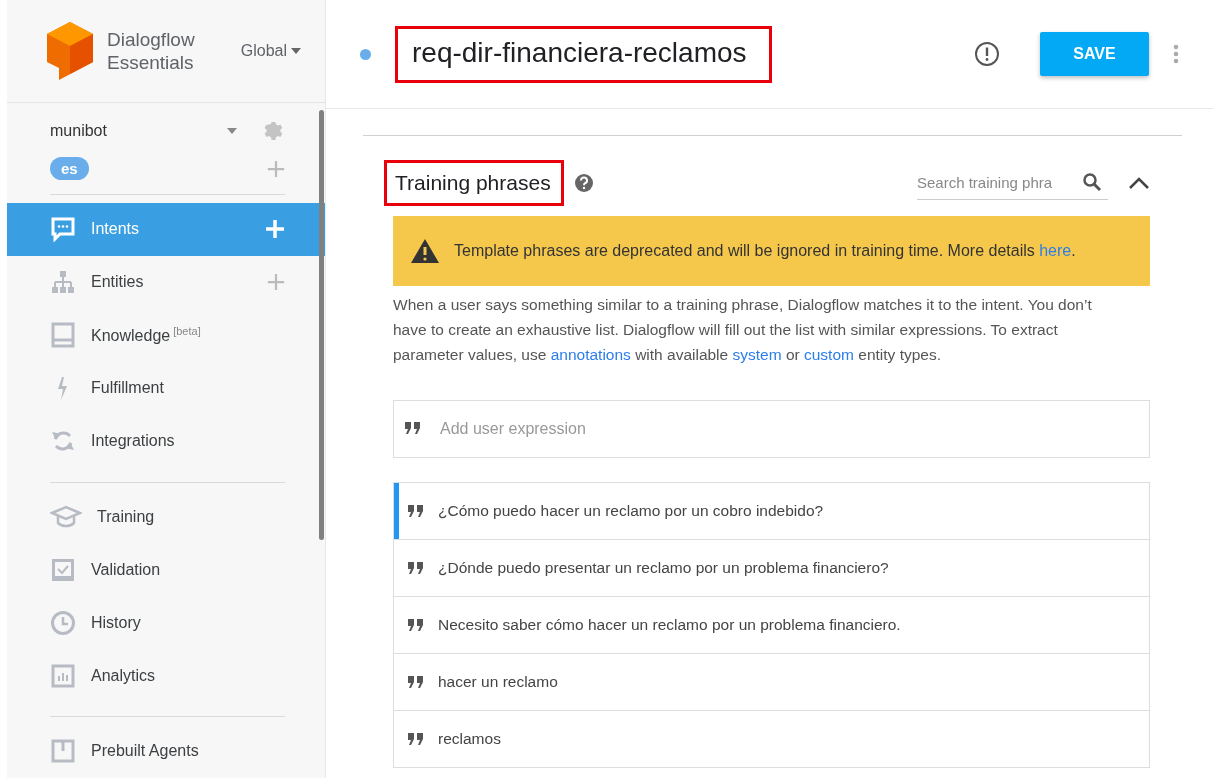 This screenshot has height=778, width=1213. What do you see at coordinates (583, 54) in the screenshot?
I see `intent-title: req-dir-financiera-reclamos` at bounding box center [583, 54].